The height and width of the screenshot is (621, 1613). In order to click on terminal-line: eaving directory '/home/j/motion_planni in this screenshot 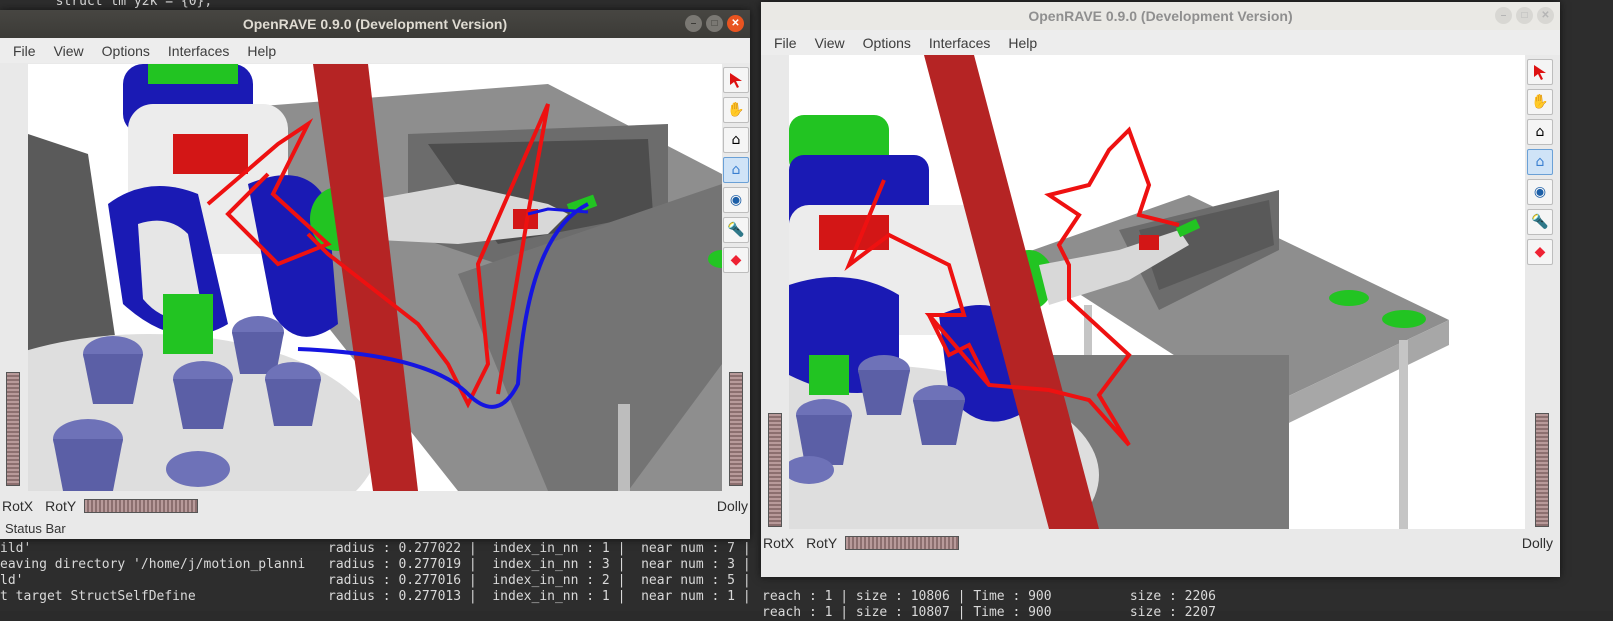, I will do `click(153, 564)`.